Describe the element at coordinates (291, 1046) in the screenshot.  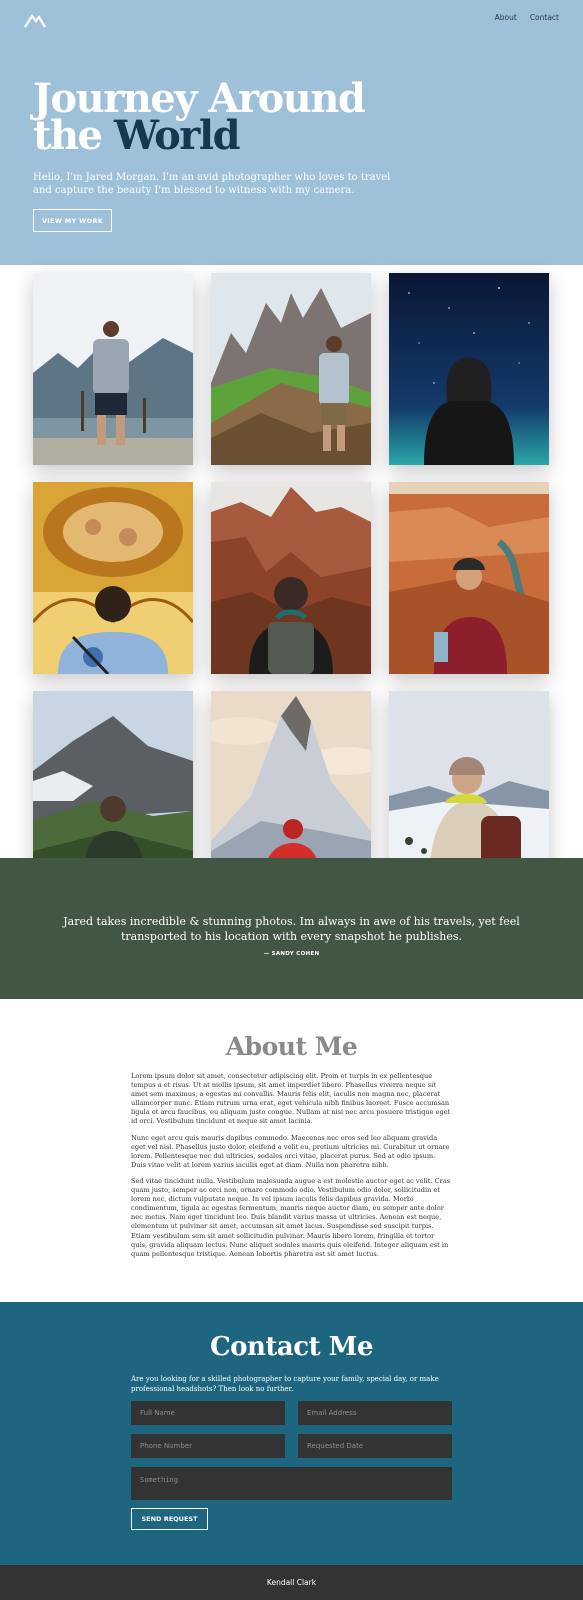
I see `about-title: About Me` at that location.